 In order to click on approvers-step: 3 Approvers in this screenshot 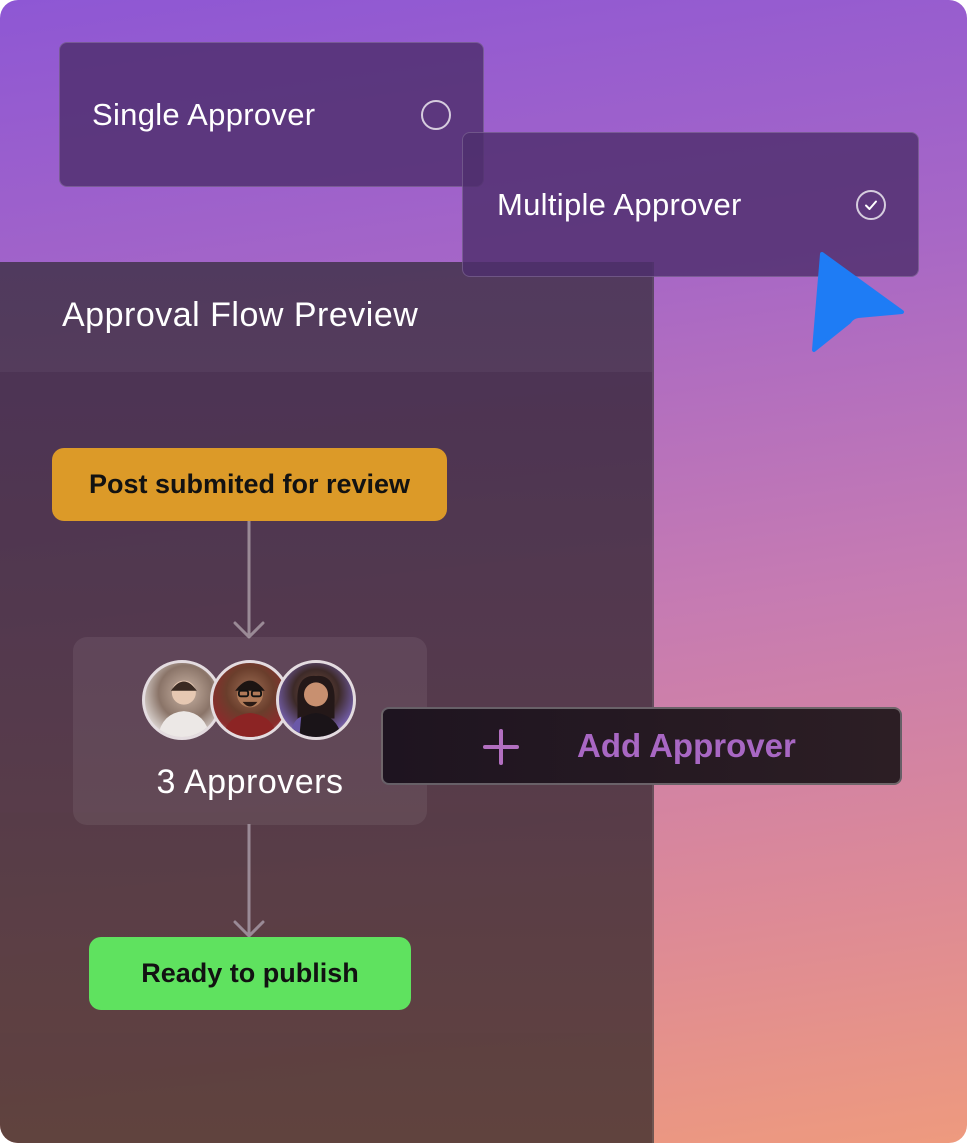, I will do `click(250, 731)`.